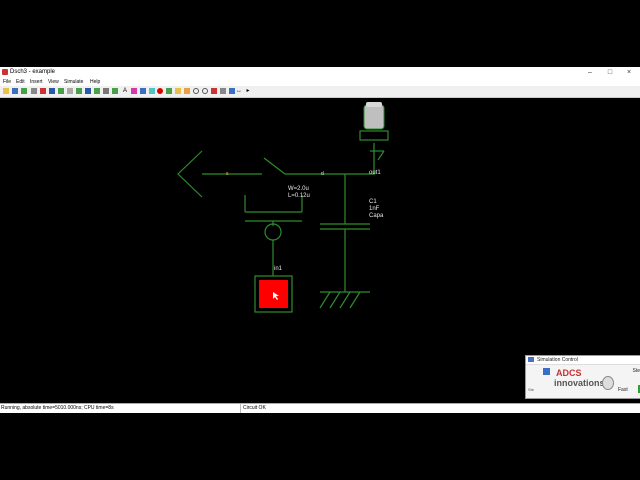 The image size is (640, 480). What do you see at coordinates (623, 390) in the screenshot?
I see `sim-fast-label: Fast` at bounding box center [623, 390].